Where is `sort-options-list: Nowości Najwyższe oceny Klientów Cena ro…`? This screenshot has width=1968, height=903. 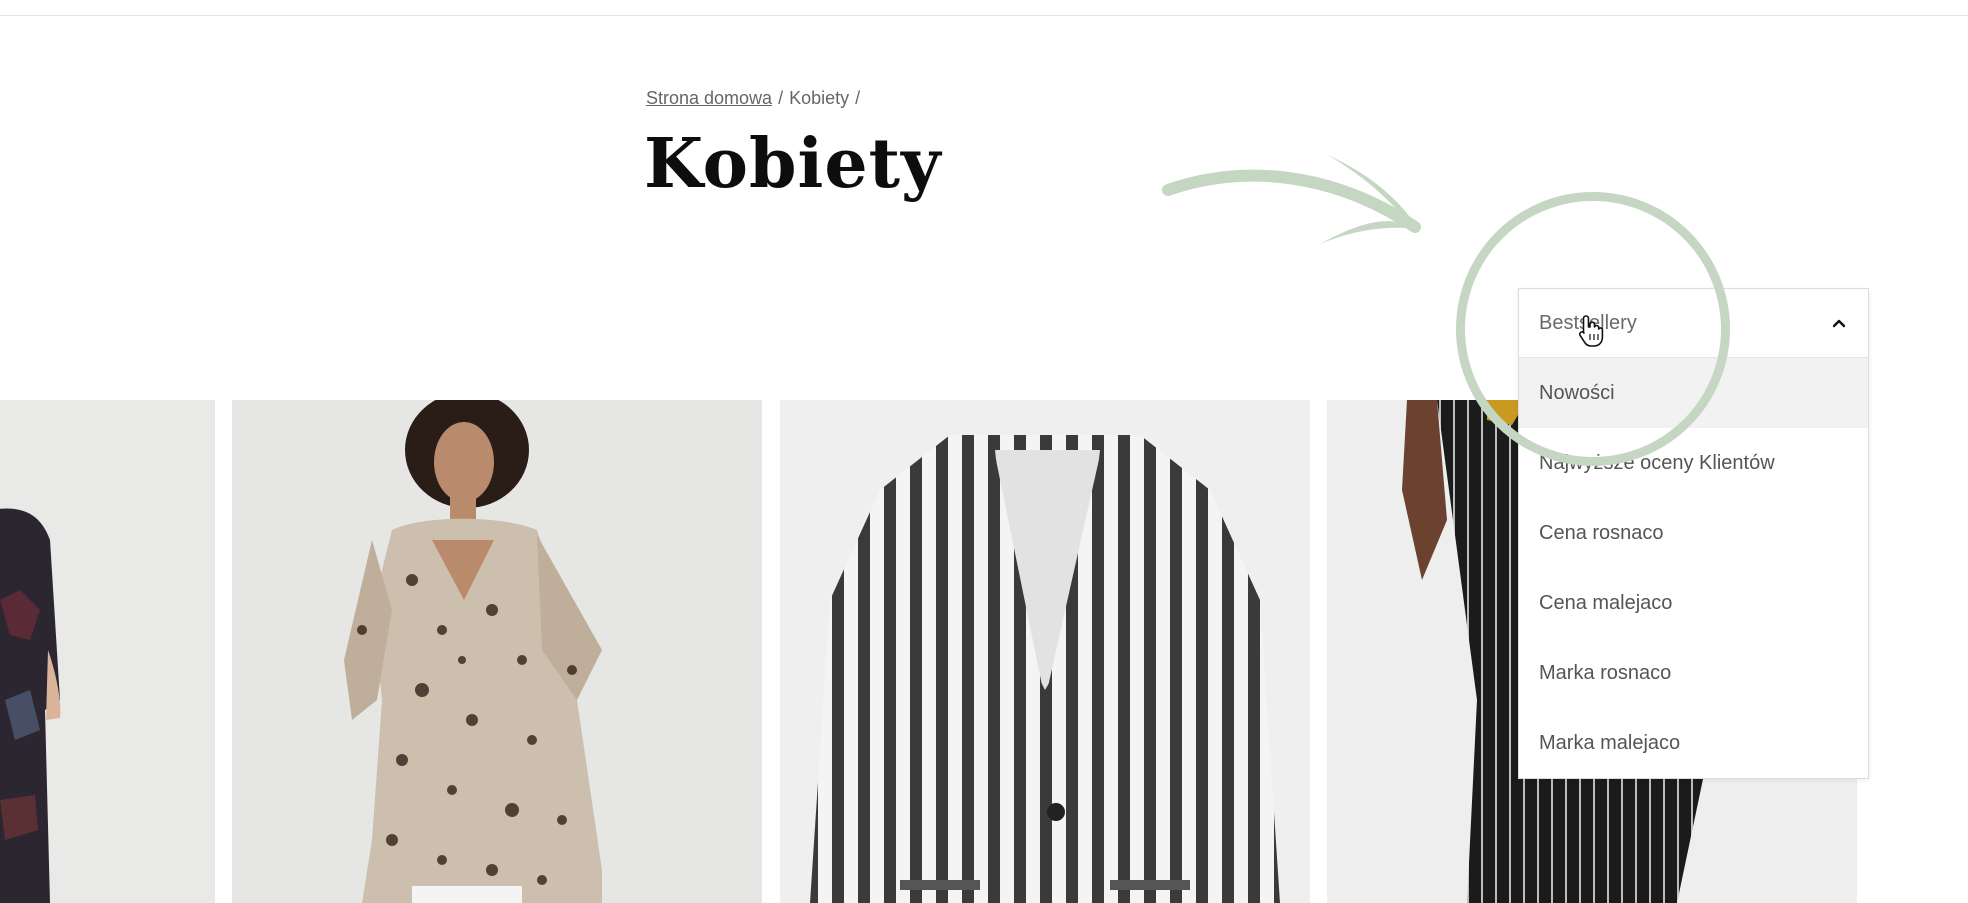 sort-options-list: Nowości Najwyższe oceny Klientów Cena ro… is located at coordinates (1693, 568).